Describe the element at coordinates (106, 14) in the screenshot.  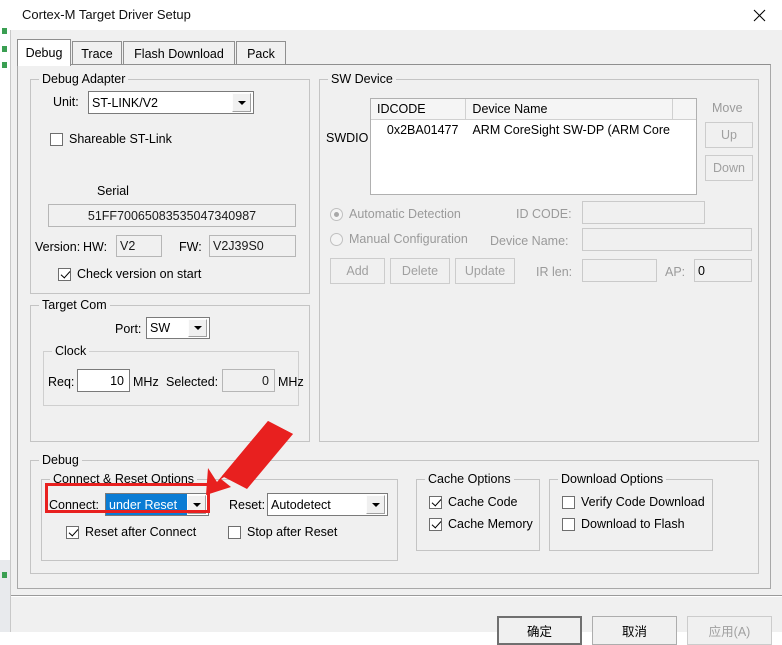
I see `window-title: Cortex-M Target Driver Setup` at that location.